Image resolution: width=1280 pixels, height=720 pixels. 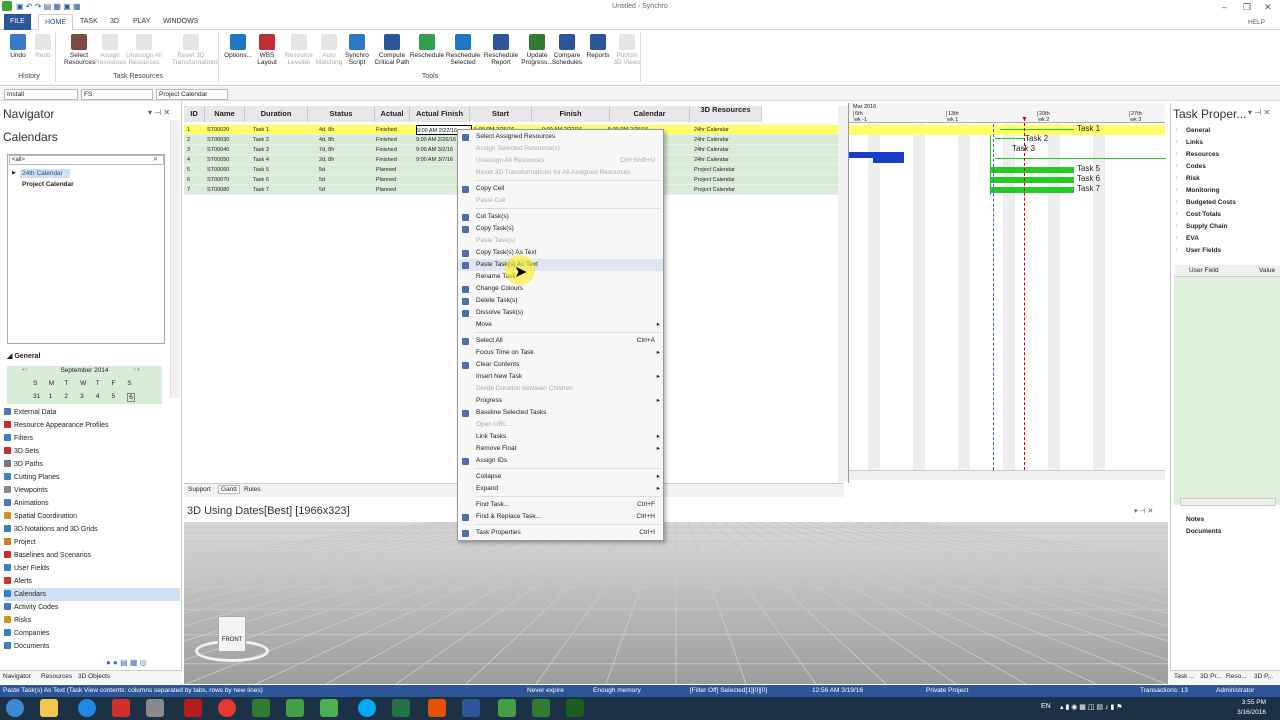 I want to click on tab-play: PLAY, so click(x=141, y=22).